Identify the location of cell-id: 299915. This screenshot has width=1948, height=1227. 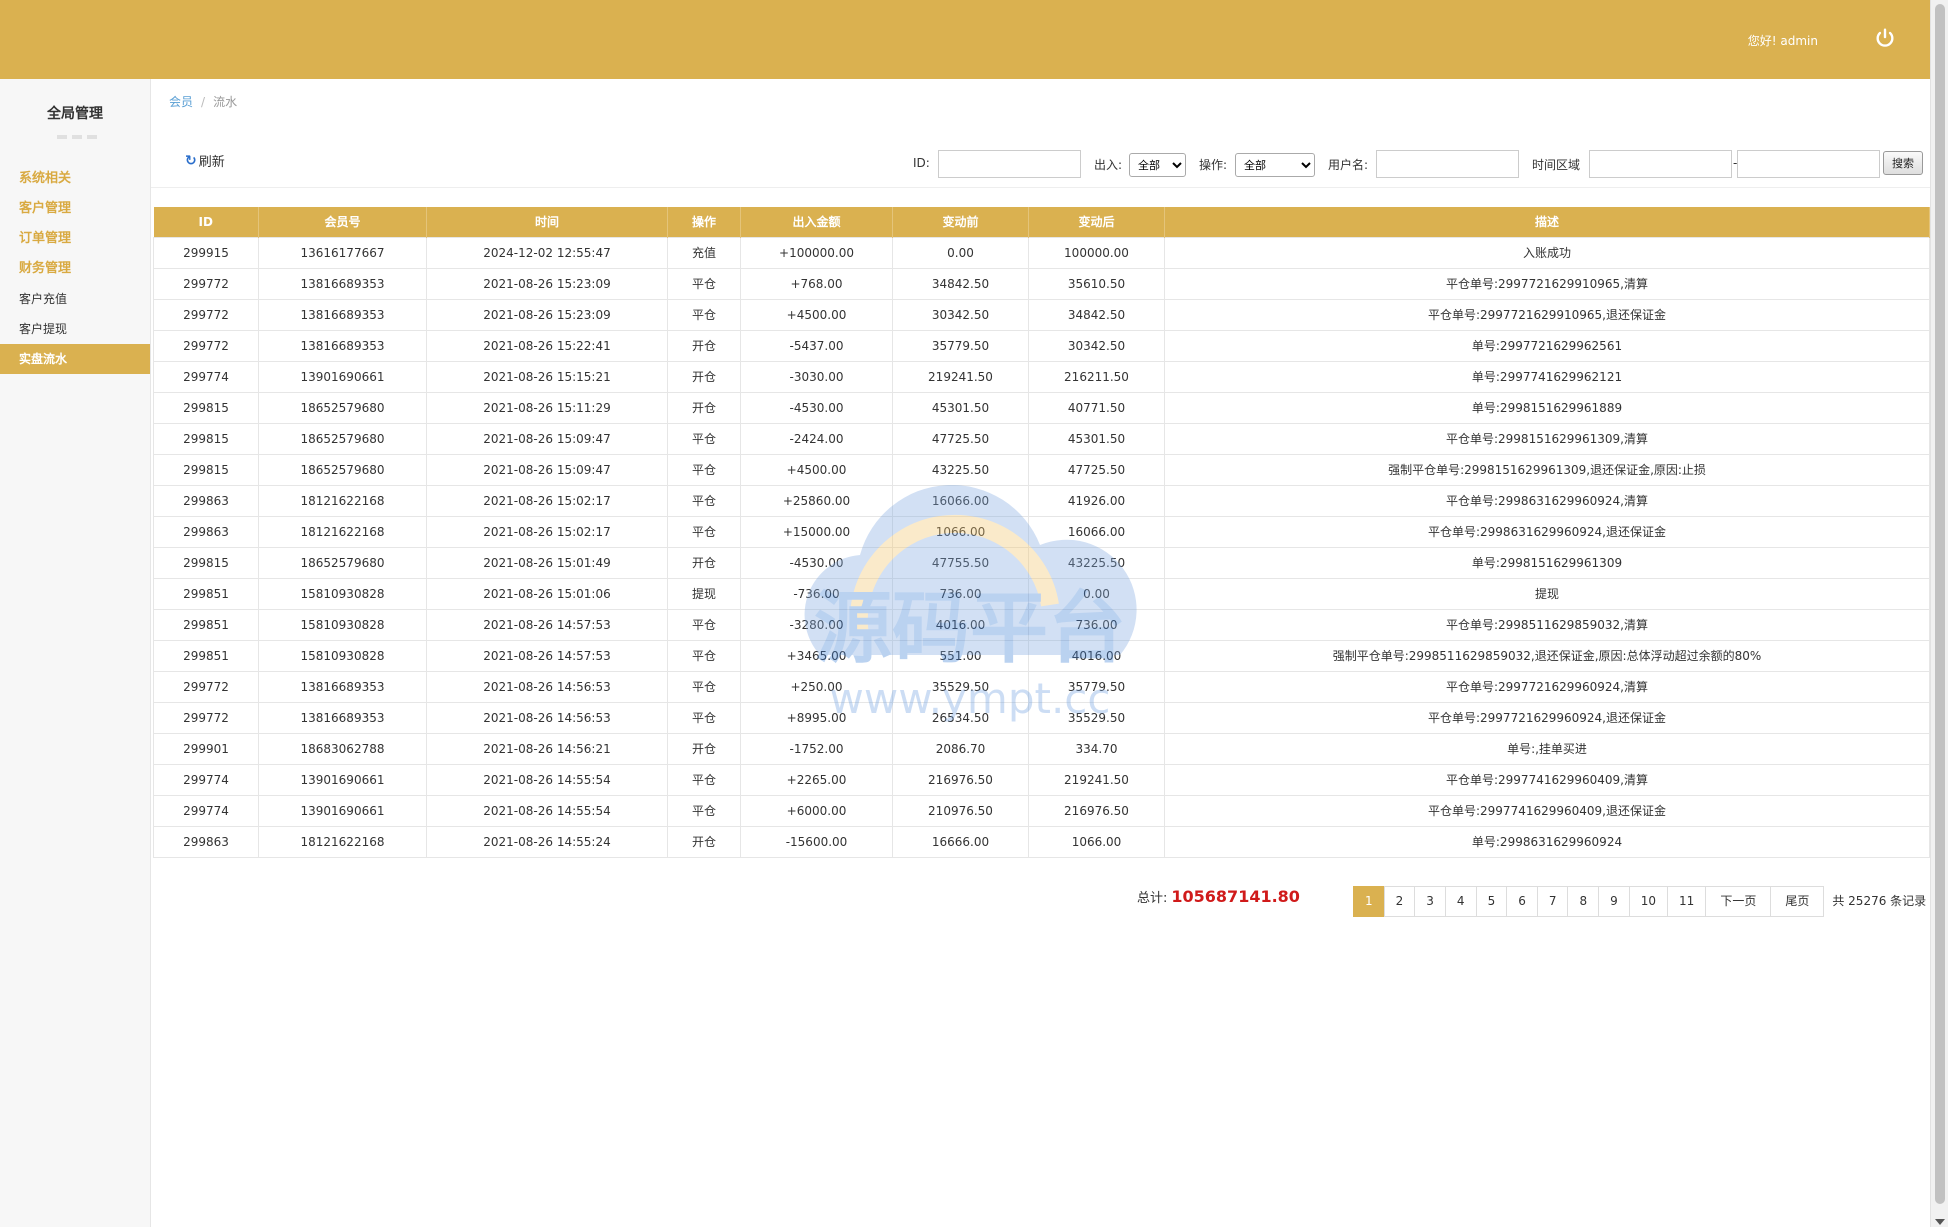
(206, 252).